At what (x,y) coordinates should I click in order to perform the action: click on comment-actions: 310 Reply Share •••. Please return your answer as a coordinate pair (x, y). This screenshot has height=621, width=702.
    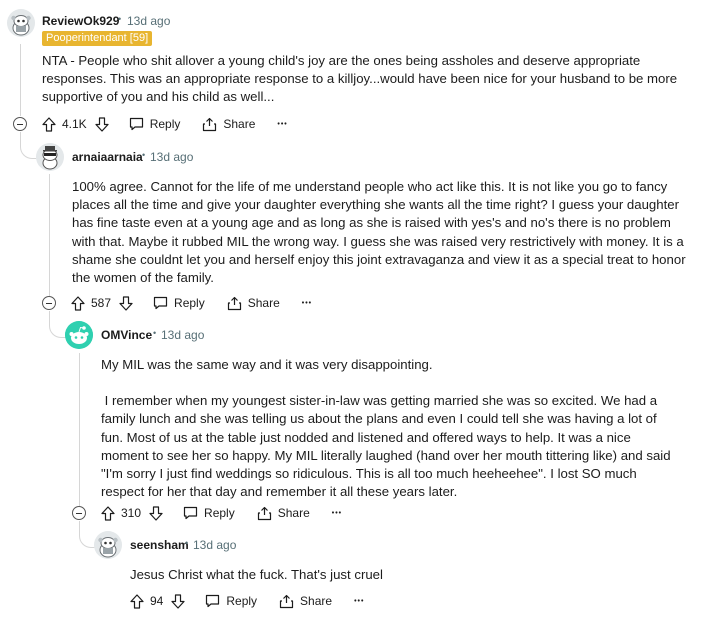
    Looking at the image, I should click on (221, 513).